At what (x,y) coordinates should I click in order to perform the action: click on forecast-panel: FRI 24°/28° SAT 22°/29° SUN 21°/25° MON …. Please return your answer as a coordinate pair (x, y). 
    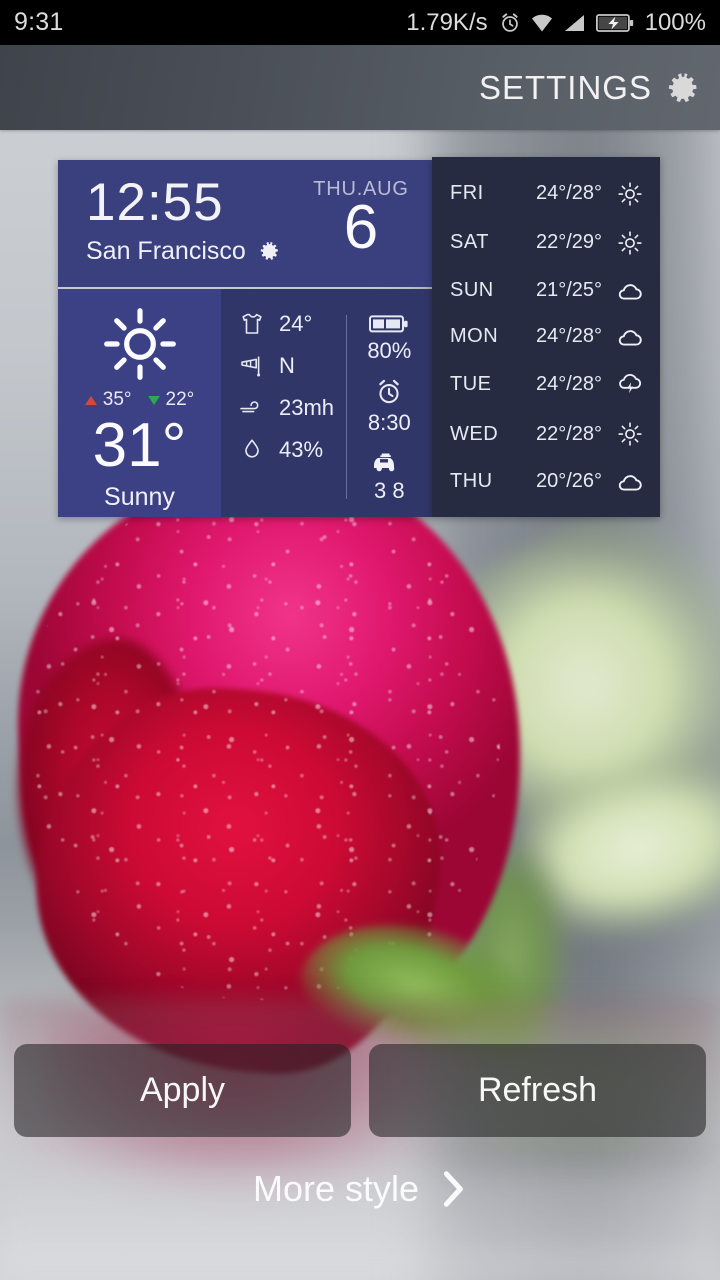
    Looking at the image, I should click on (546, 337).